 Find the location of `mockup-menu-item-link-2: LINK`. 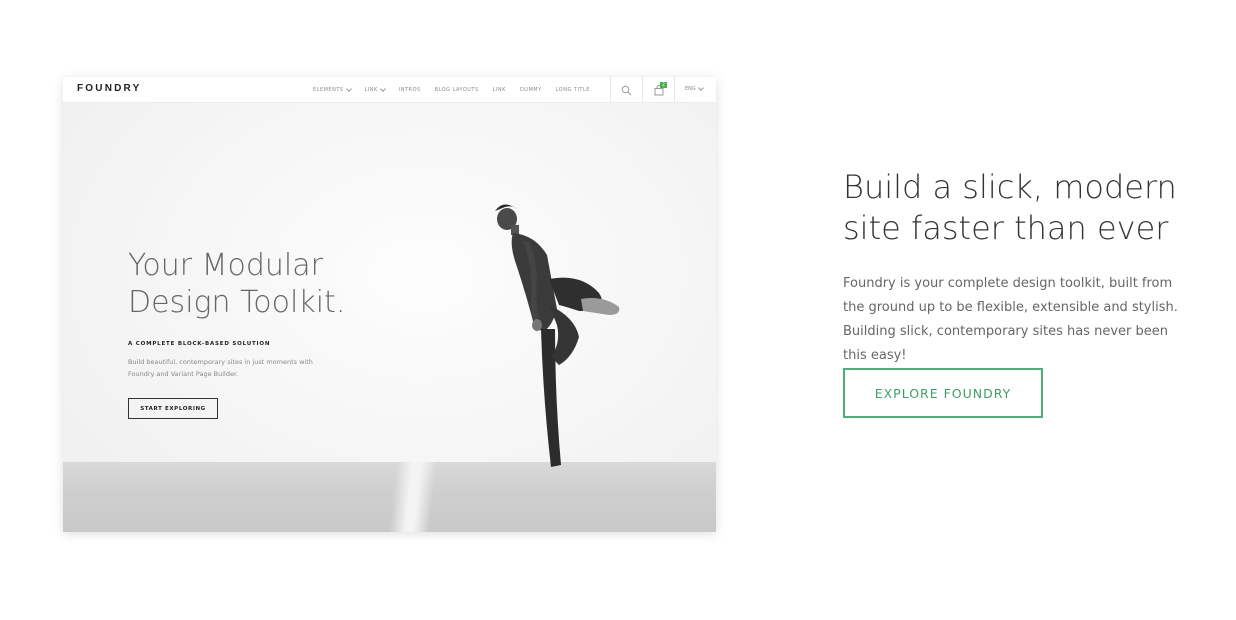

mockup-menu-item-link-2: LINK is located at coordinates (499, 90).